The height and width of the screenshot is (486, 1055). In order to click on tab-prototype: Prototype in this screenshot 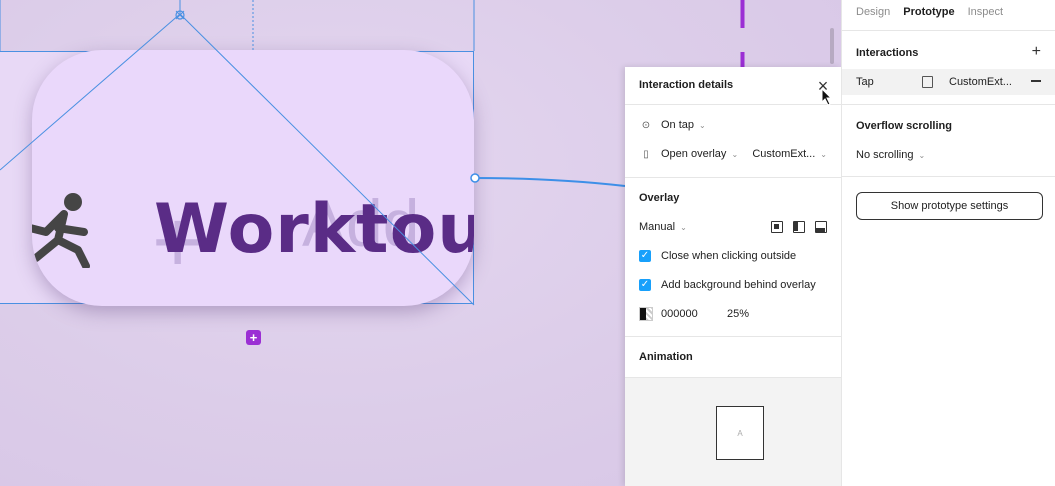, I will do `click(928, 12)`.